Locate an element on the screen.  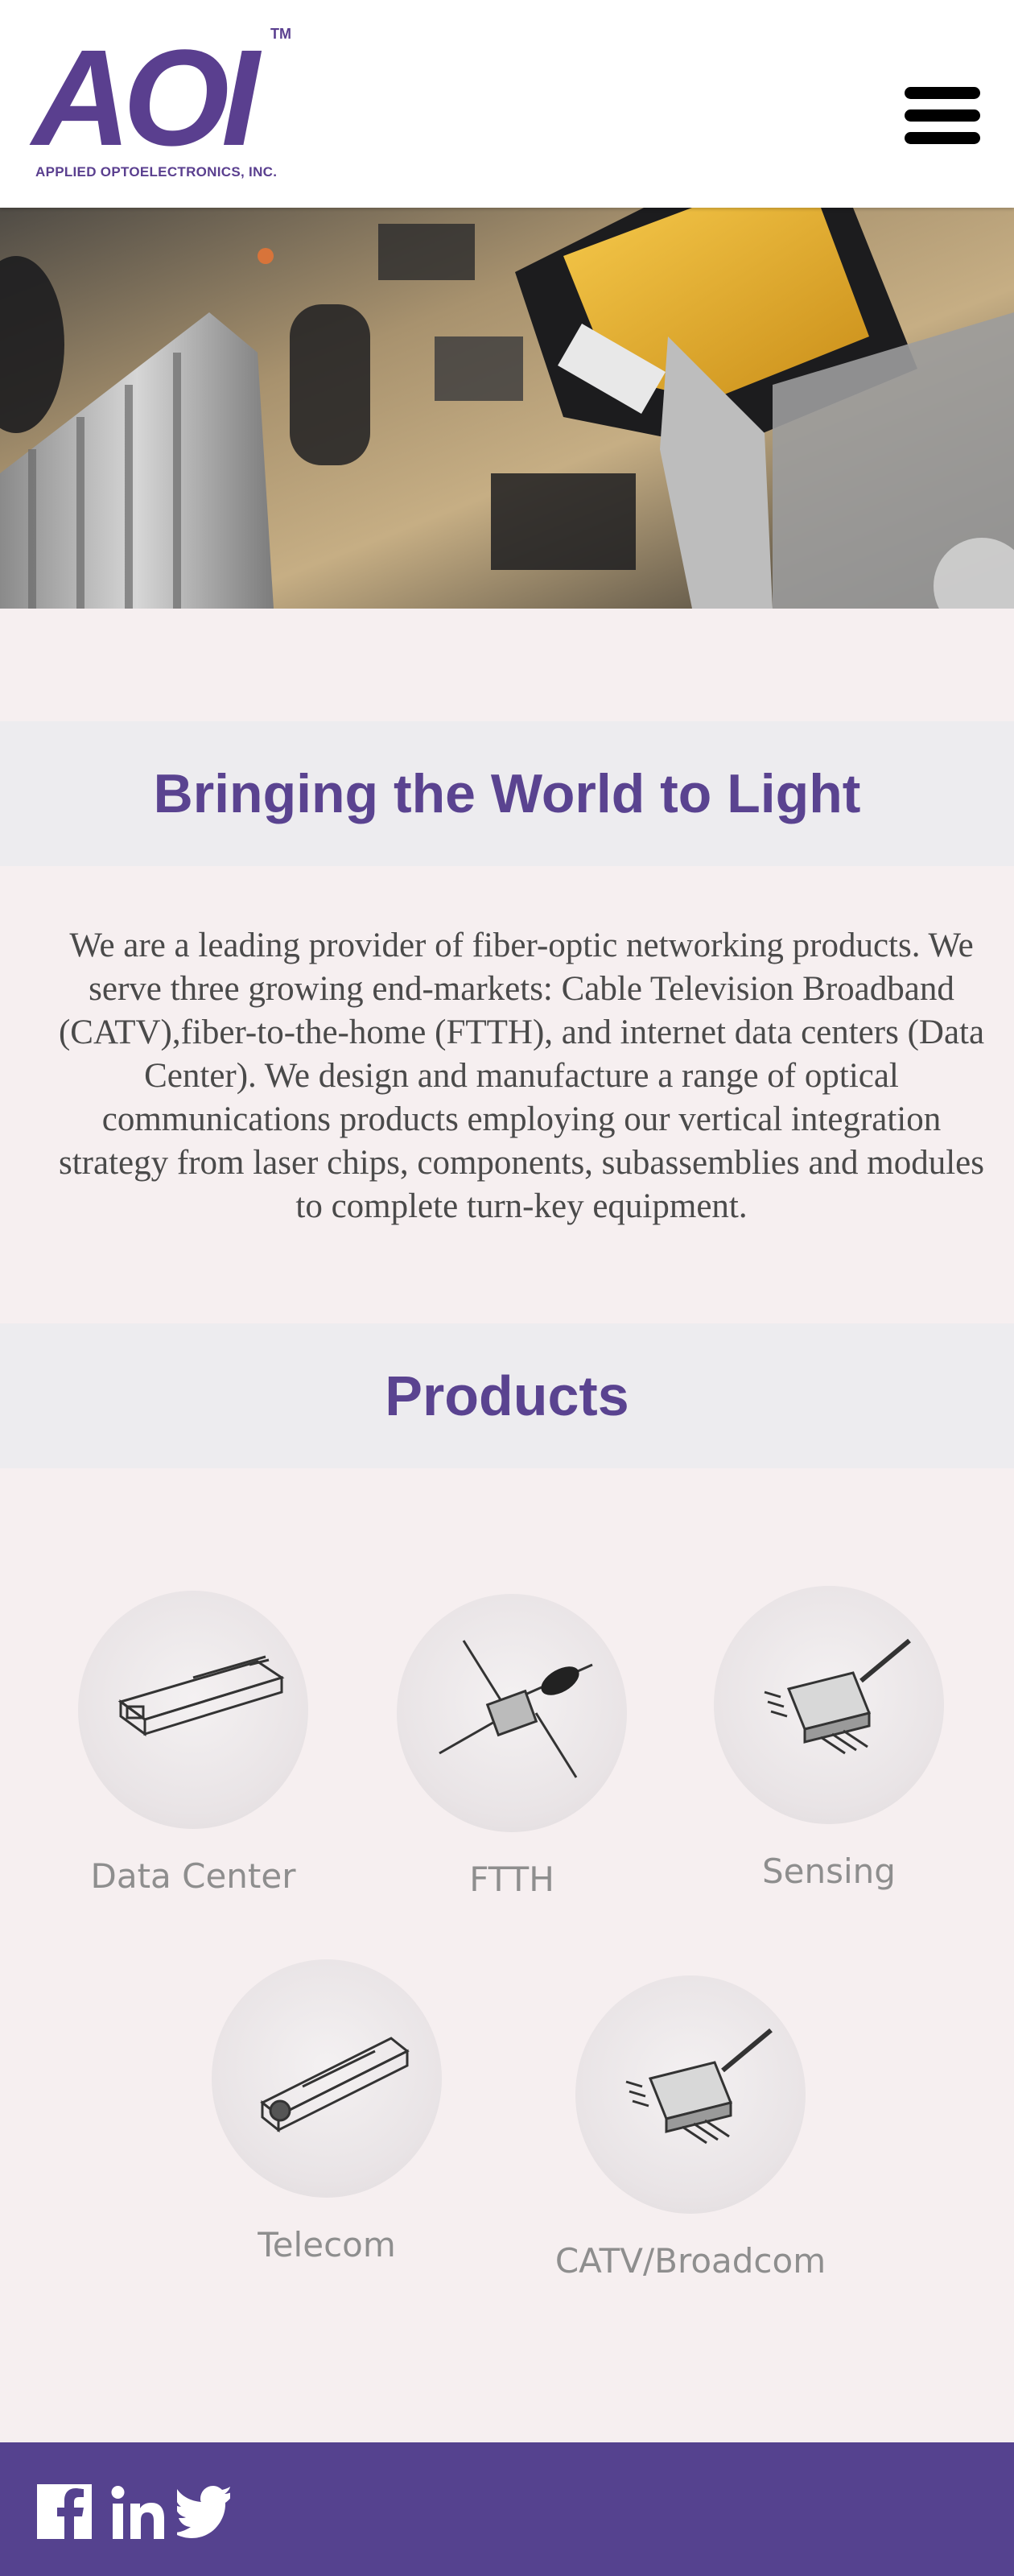
logo-trademark: TM is located at coordinates (280, 34).